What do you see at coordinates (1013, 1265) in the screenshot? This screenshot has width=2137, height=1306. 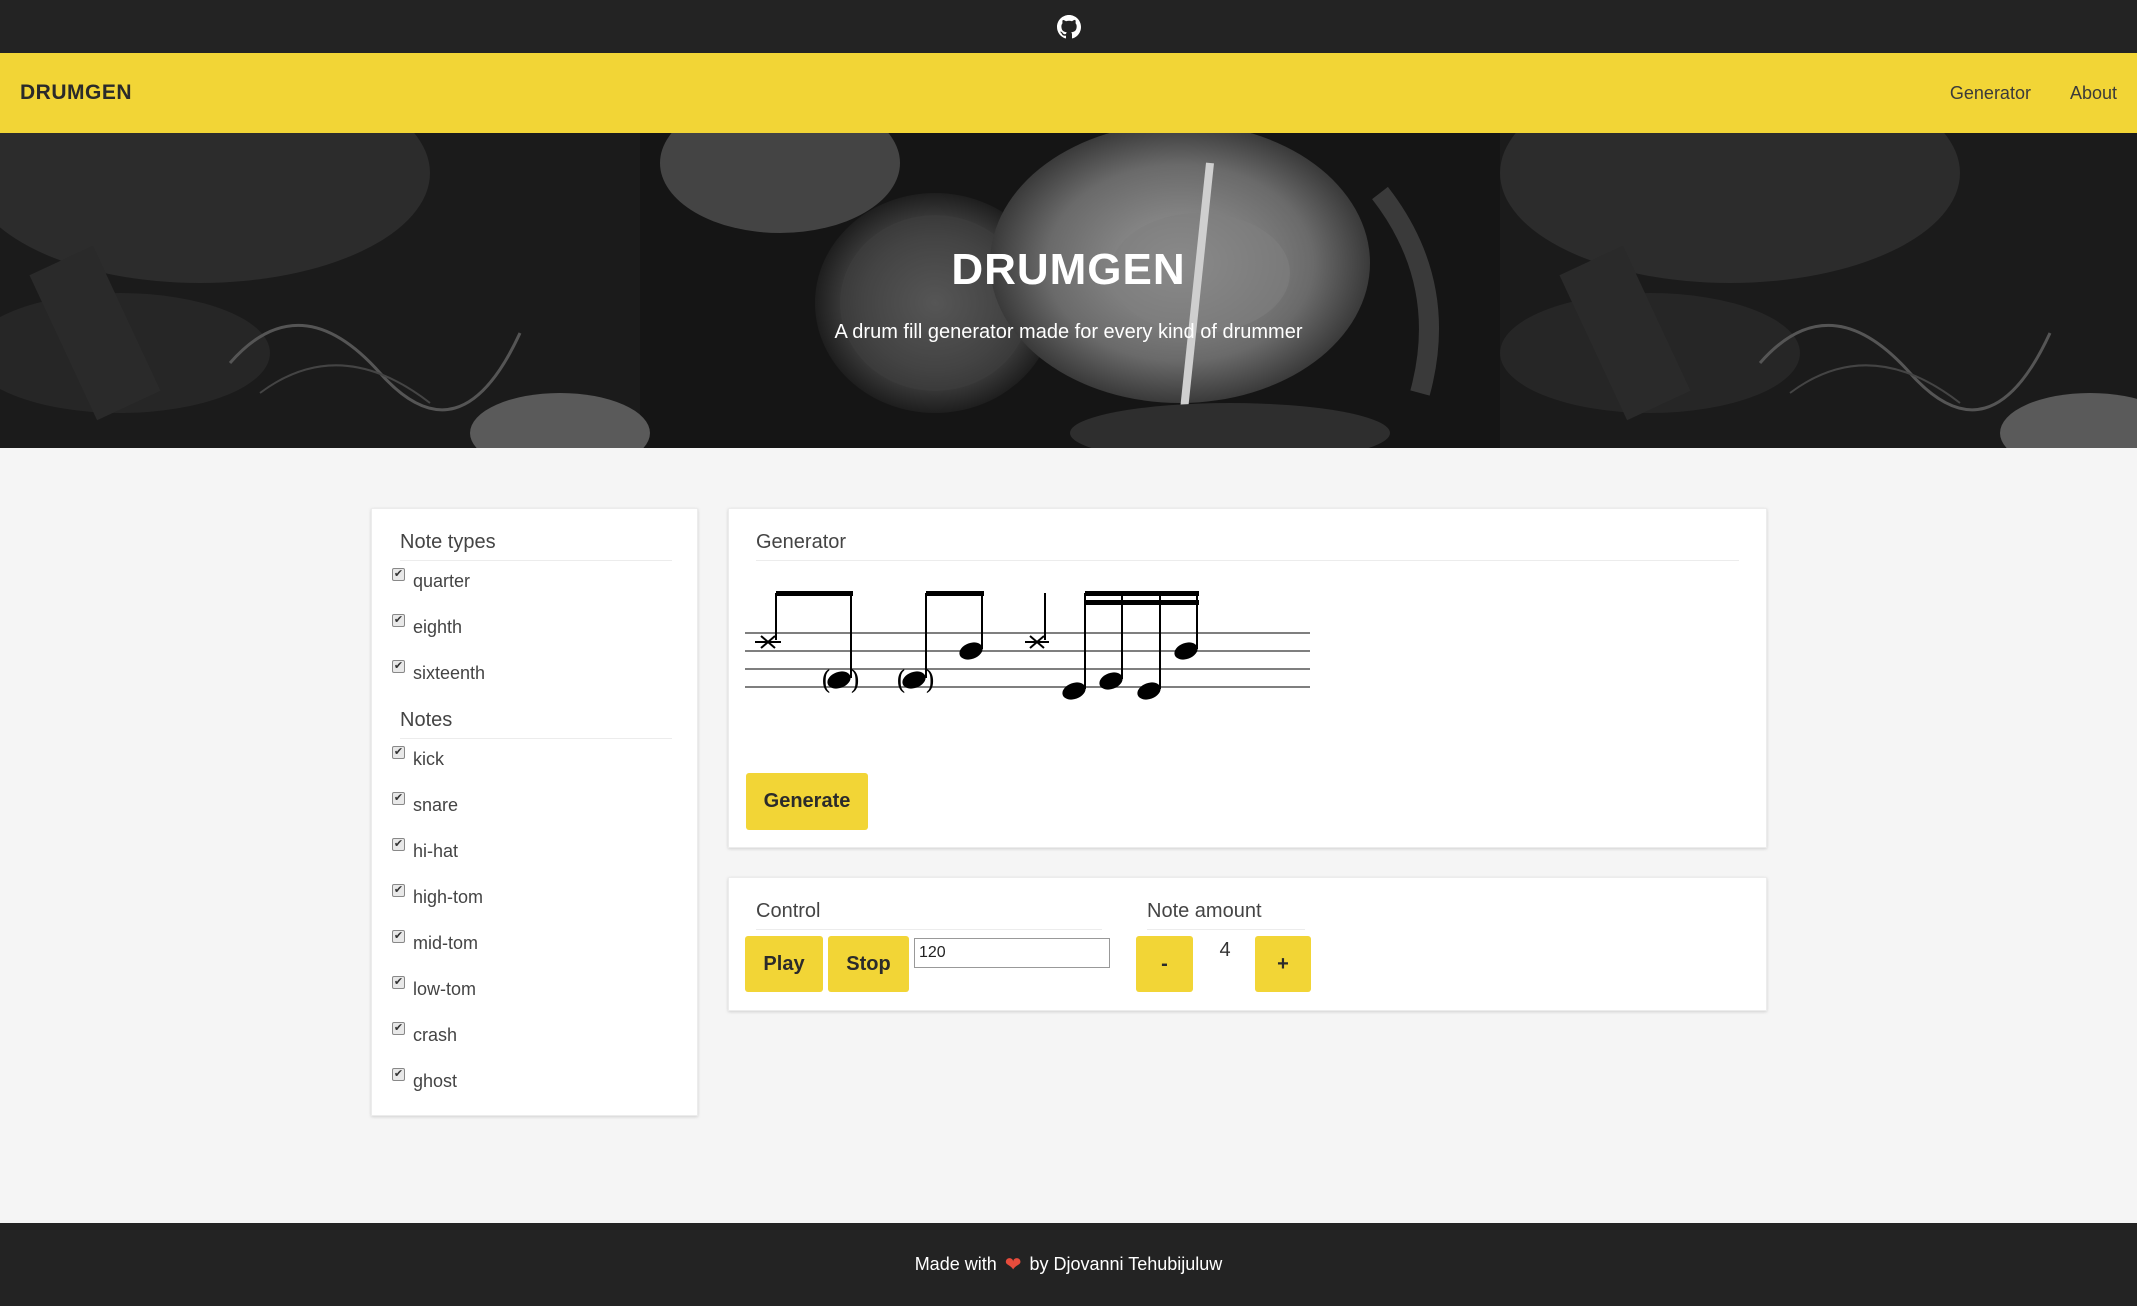 I see `heart-icon: ❤` at bounding box center [1013, 1265].